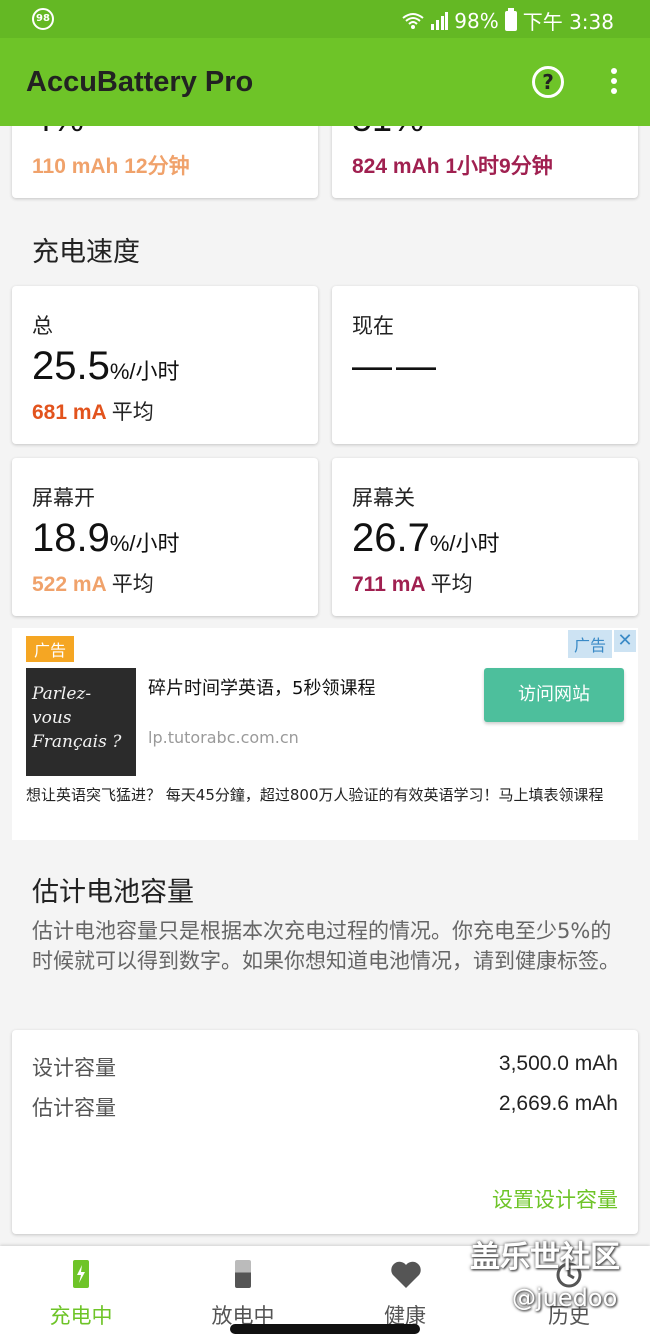 The image size is (650, 1336). I want to click on battery-percent: 98%, so click(476, 20).